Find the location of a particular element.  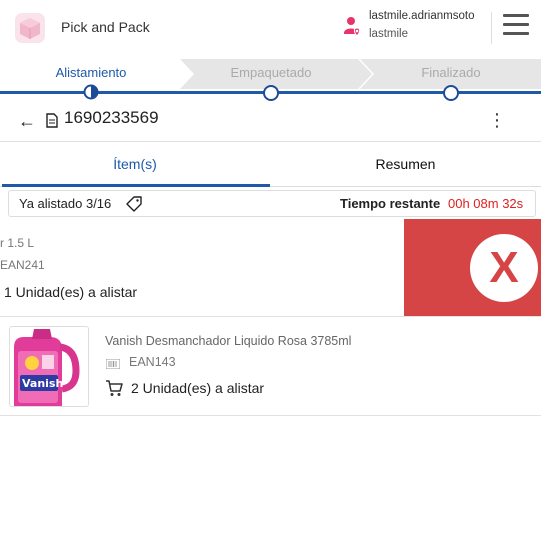

step-empaquetado: Empaquetado is located at coordinates (271, 72).